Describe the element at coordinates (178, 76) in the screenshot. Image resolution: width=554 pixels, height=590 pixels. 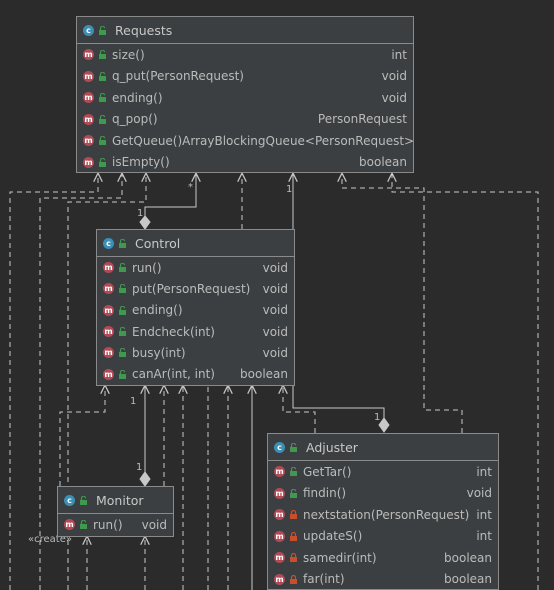
I see `method-name: q_put(PersonRequest)` at that location.